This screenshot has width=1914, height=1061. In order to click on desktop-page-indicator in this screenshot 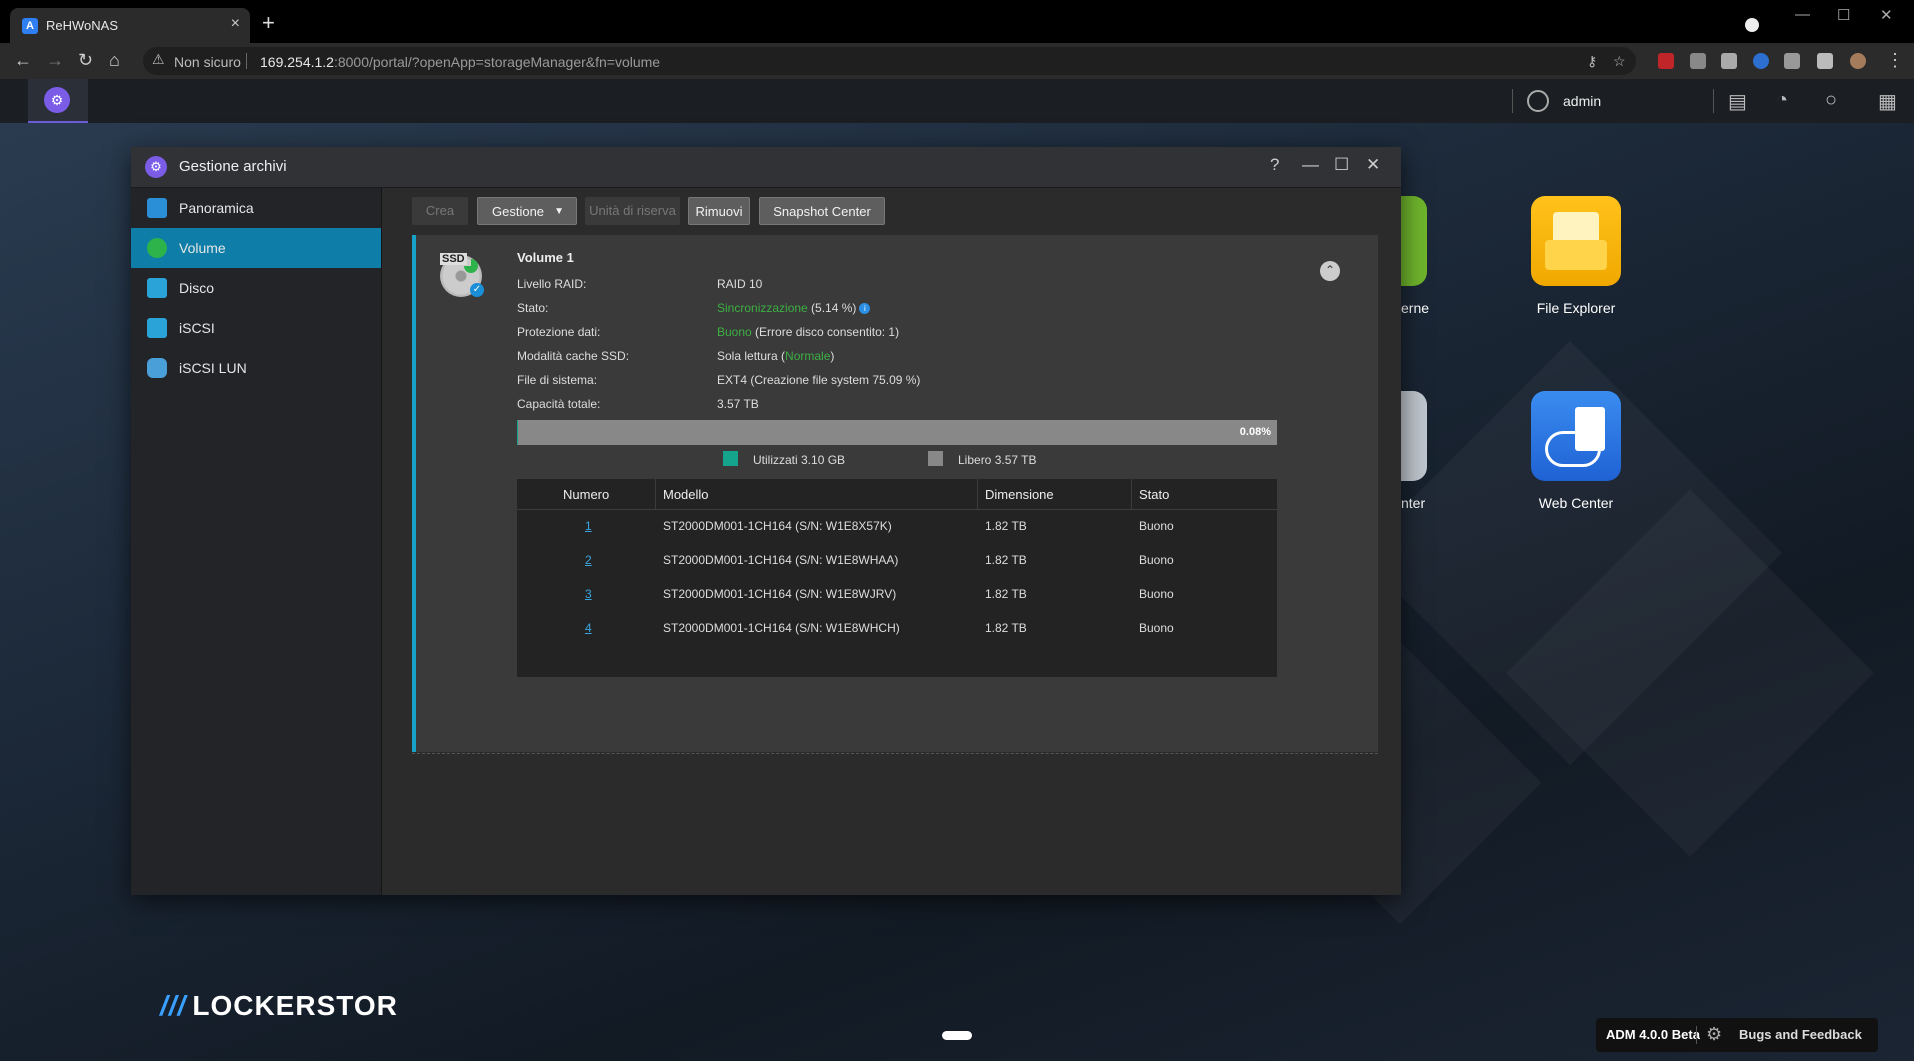, I will do `click(957, 1035)`.